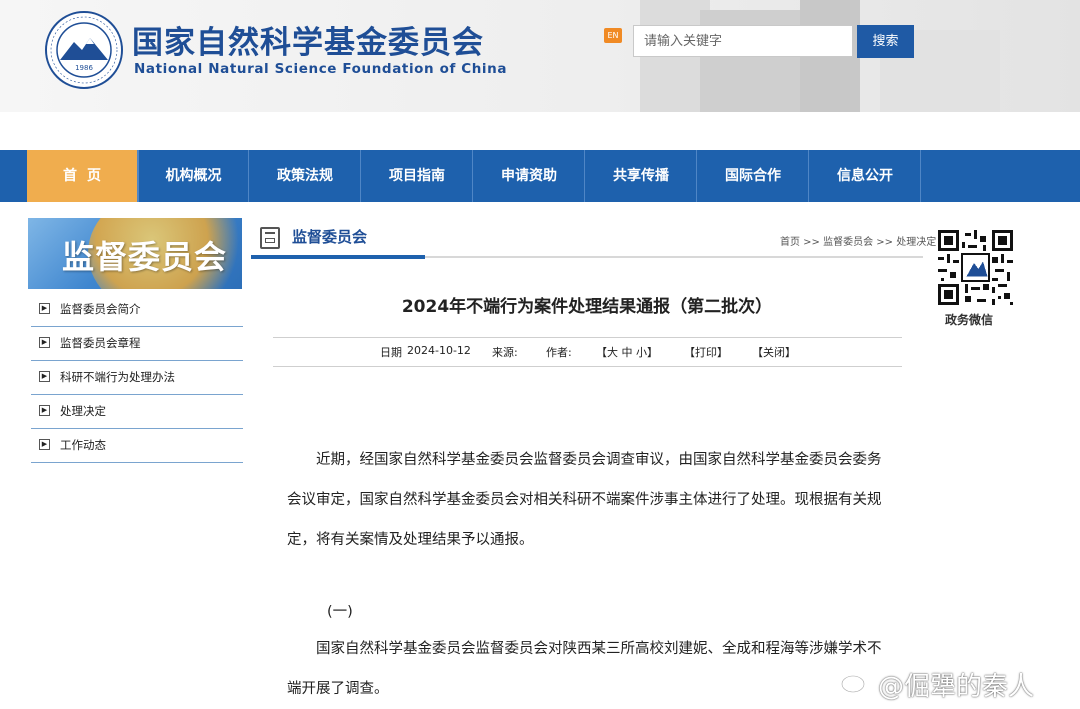 The image size is (1080, 709). Describe the element at coordinates (439, 350) in the screenshot. I see `article-date: 2024-10-12` at that location.